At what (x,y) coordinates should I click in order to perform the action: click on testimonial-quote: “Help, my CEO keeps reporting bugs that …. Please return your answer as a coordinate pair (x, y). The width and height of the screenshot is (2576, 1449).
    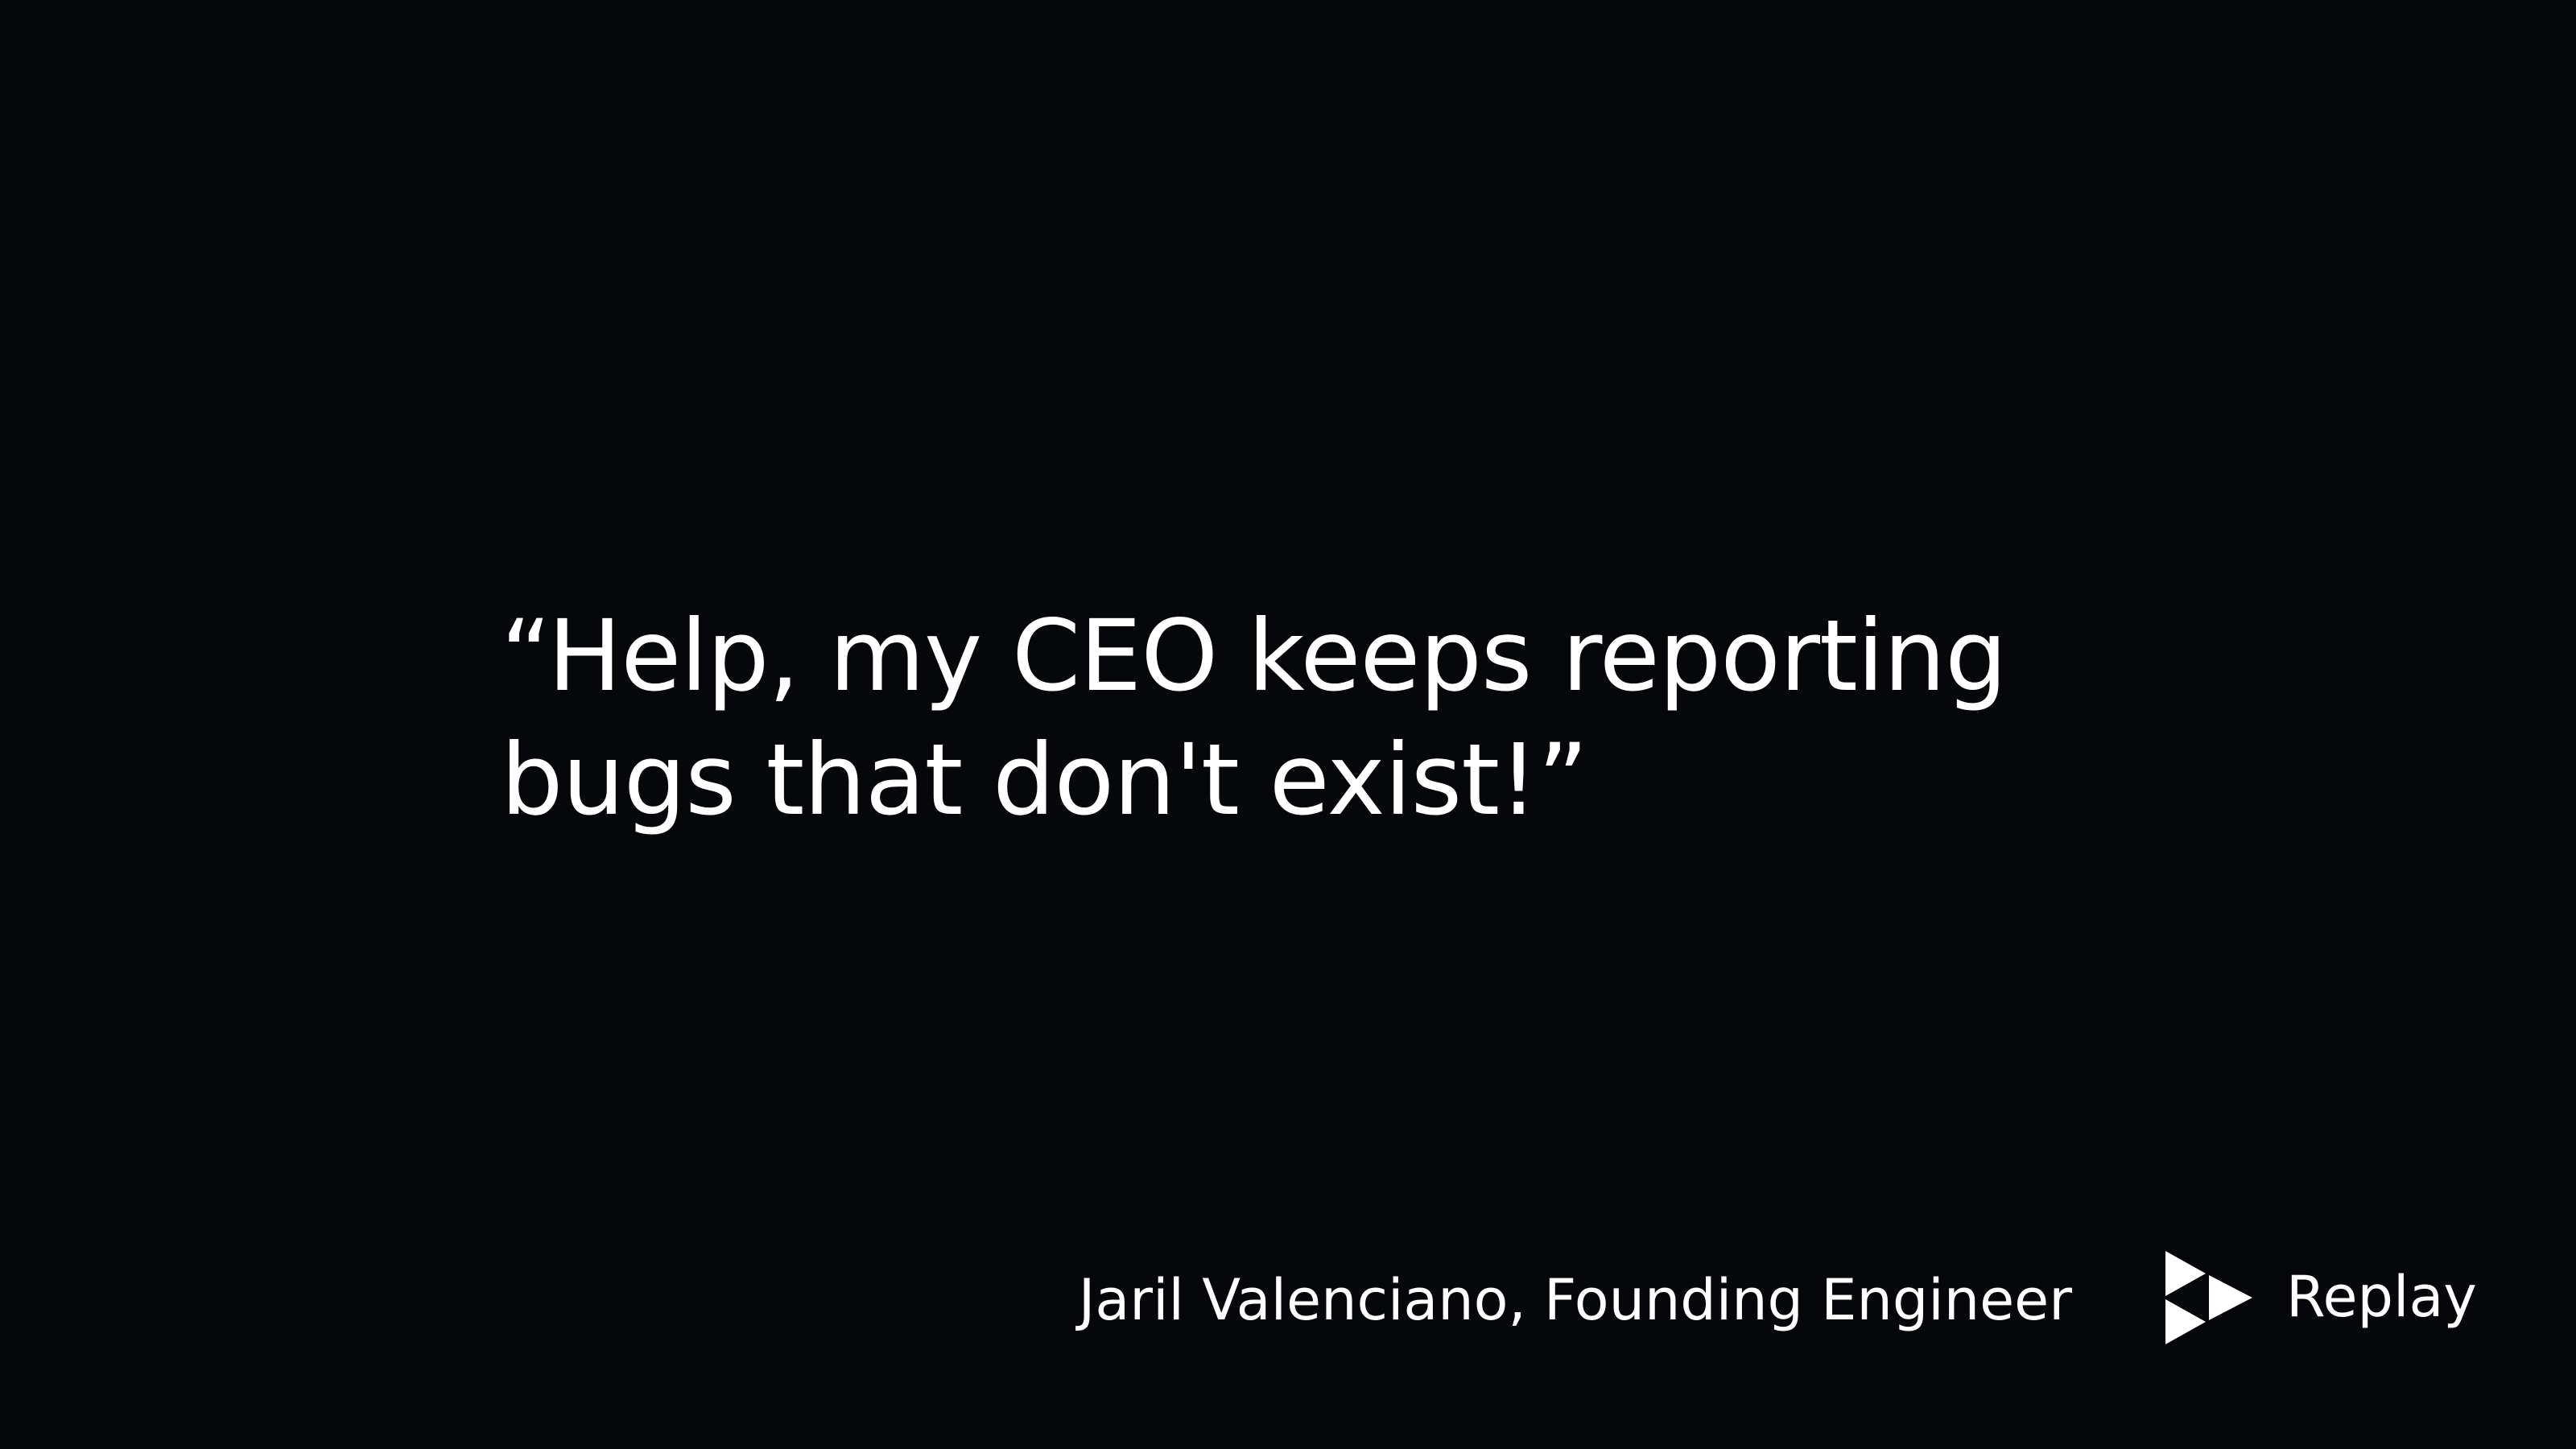
    Looking at the image, I should click on (1346, 718).